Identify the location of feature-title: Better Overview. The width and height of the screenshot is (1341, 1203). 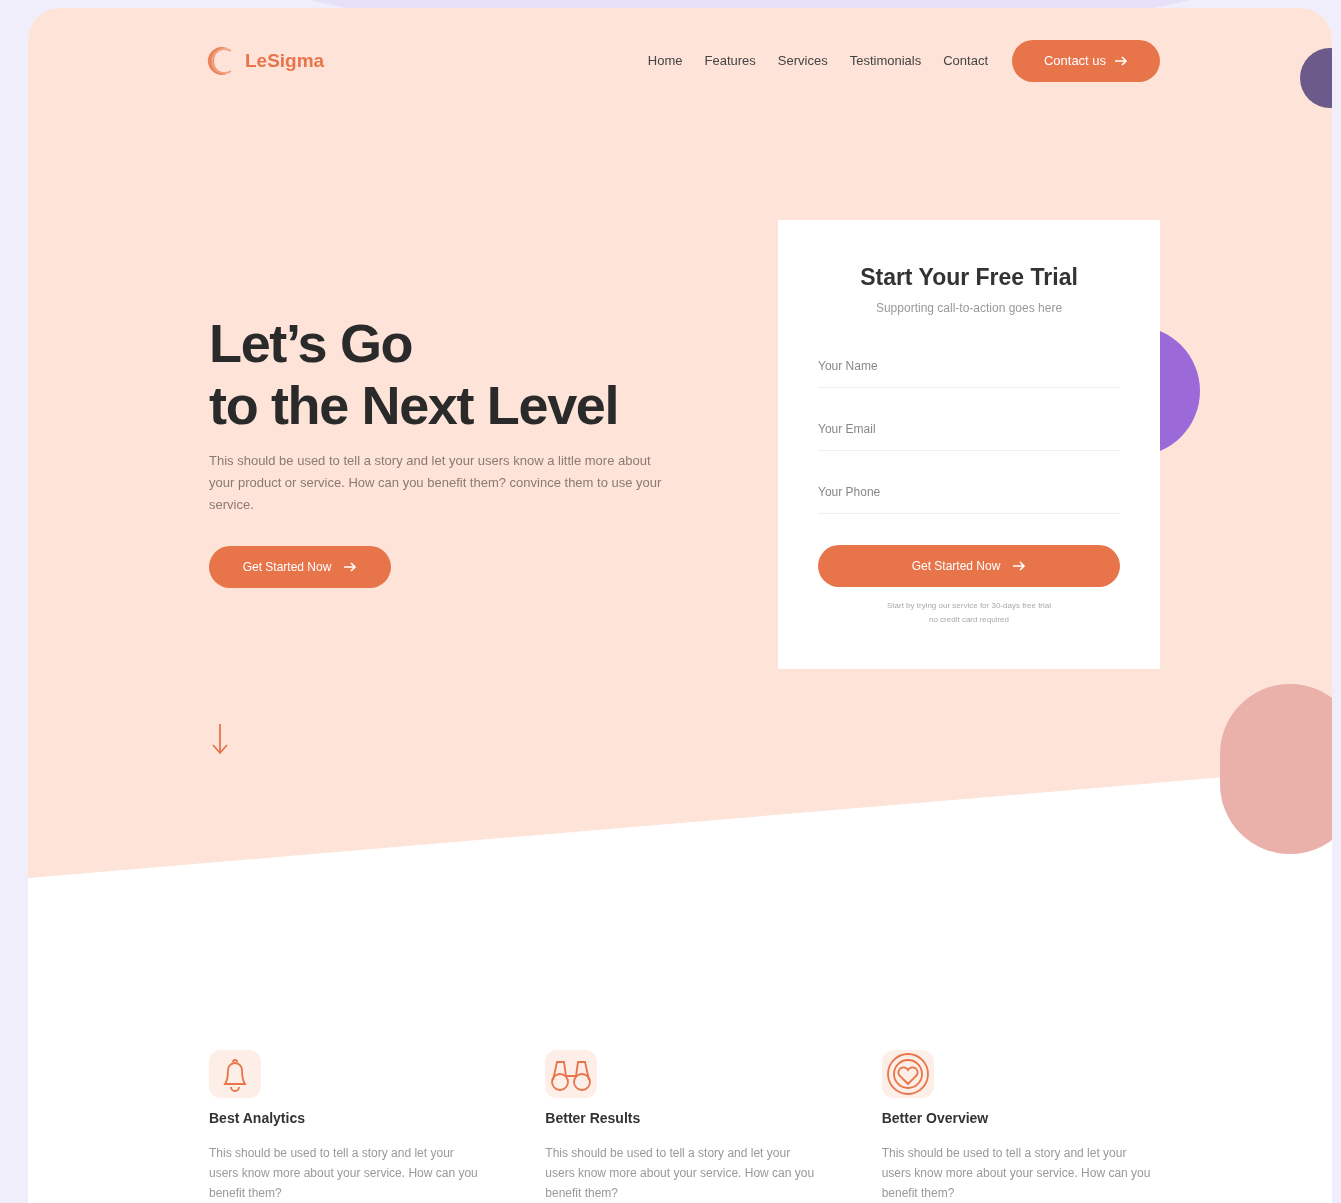
(935, 1118).